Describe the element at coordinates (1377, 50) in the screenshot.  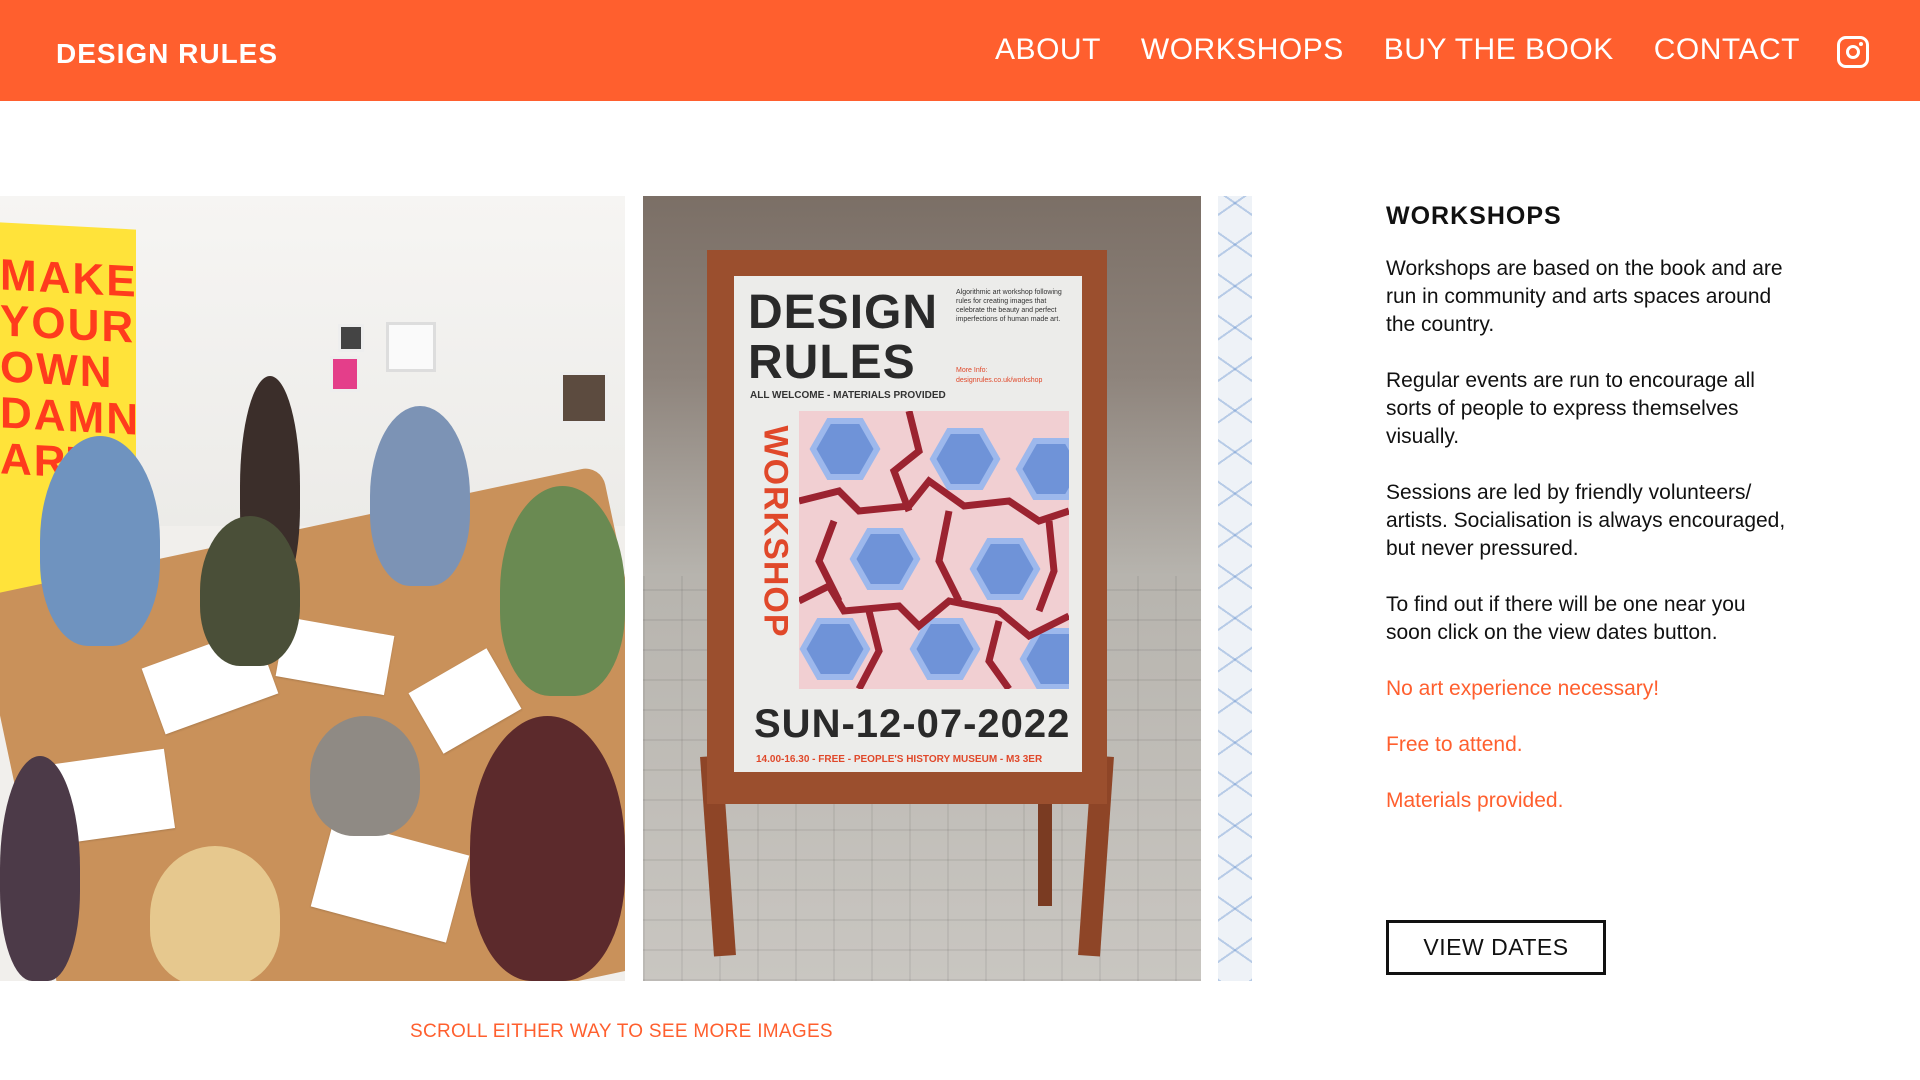
I see `main-nav: ABOUT WORKSHOPS BUY THE BOOK CONTACT` at that location.